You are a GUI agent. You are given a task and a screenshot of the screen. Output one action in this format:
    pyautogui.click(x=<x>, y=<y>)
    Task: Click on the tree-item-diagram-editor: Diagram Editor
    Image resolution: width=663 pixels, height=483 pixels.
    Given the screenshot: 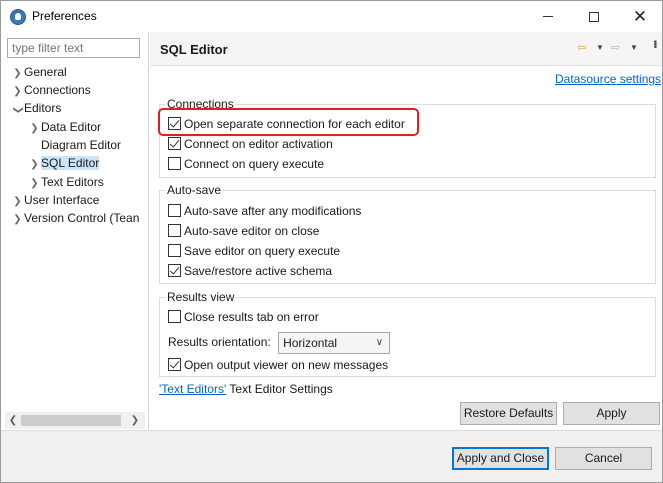 What is the action you would take?
    pyautogui.click(x=81, y=145)
    